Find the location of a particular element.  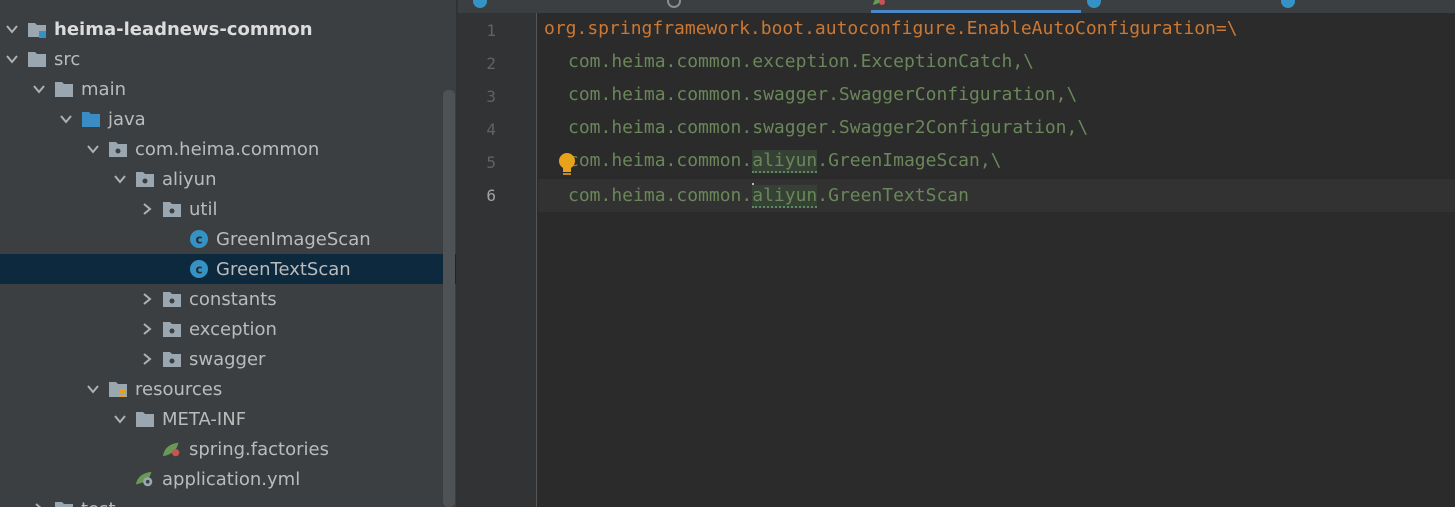

tree-node-label: com.heima.common is located at coordinates (227, 149).